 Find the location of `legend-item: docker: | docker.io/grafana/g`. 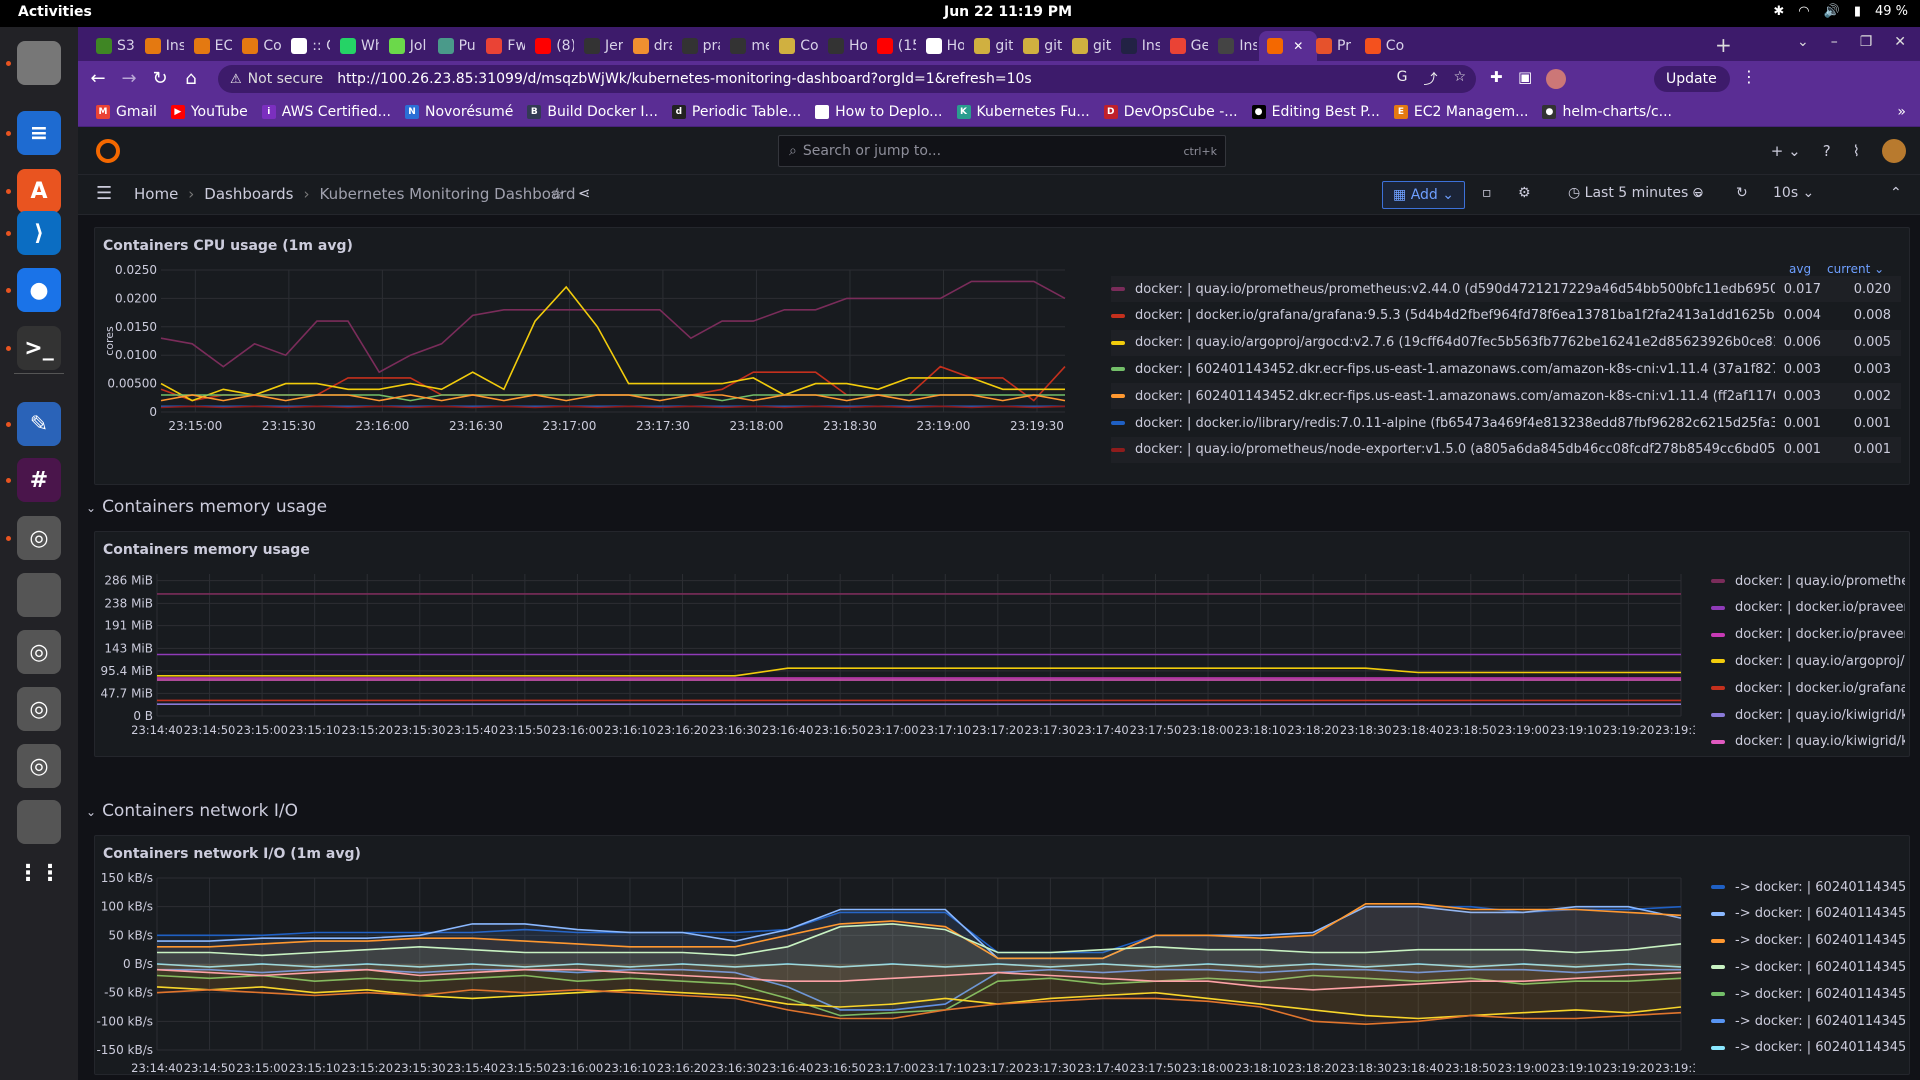

legend-item: docker: | docker.io/grafana/g is located at coordinates (1808, 688).